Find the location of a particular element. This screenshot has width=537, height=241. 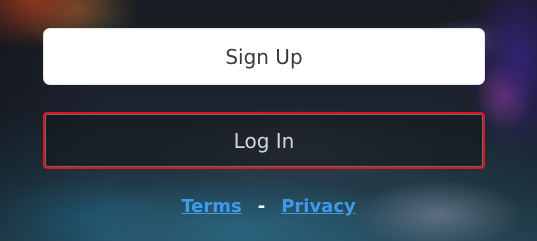

privacy-link: Privacy is located at coordinates (318, 206).